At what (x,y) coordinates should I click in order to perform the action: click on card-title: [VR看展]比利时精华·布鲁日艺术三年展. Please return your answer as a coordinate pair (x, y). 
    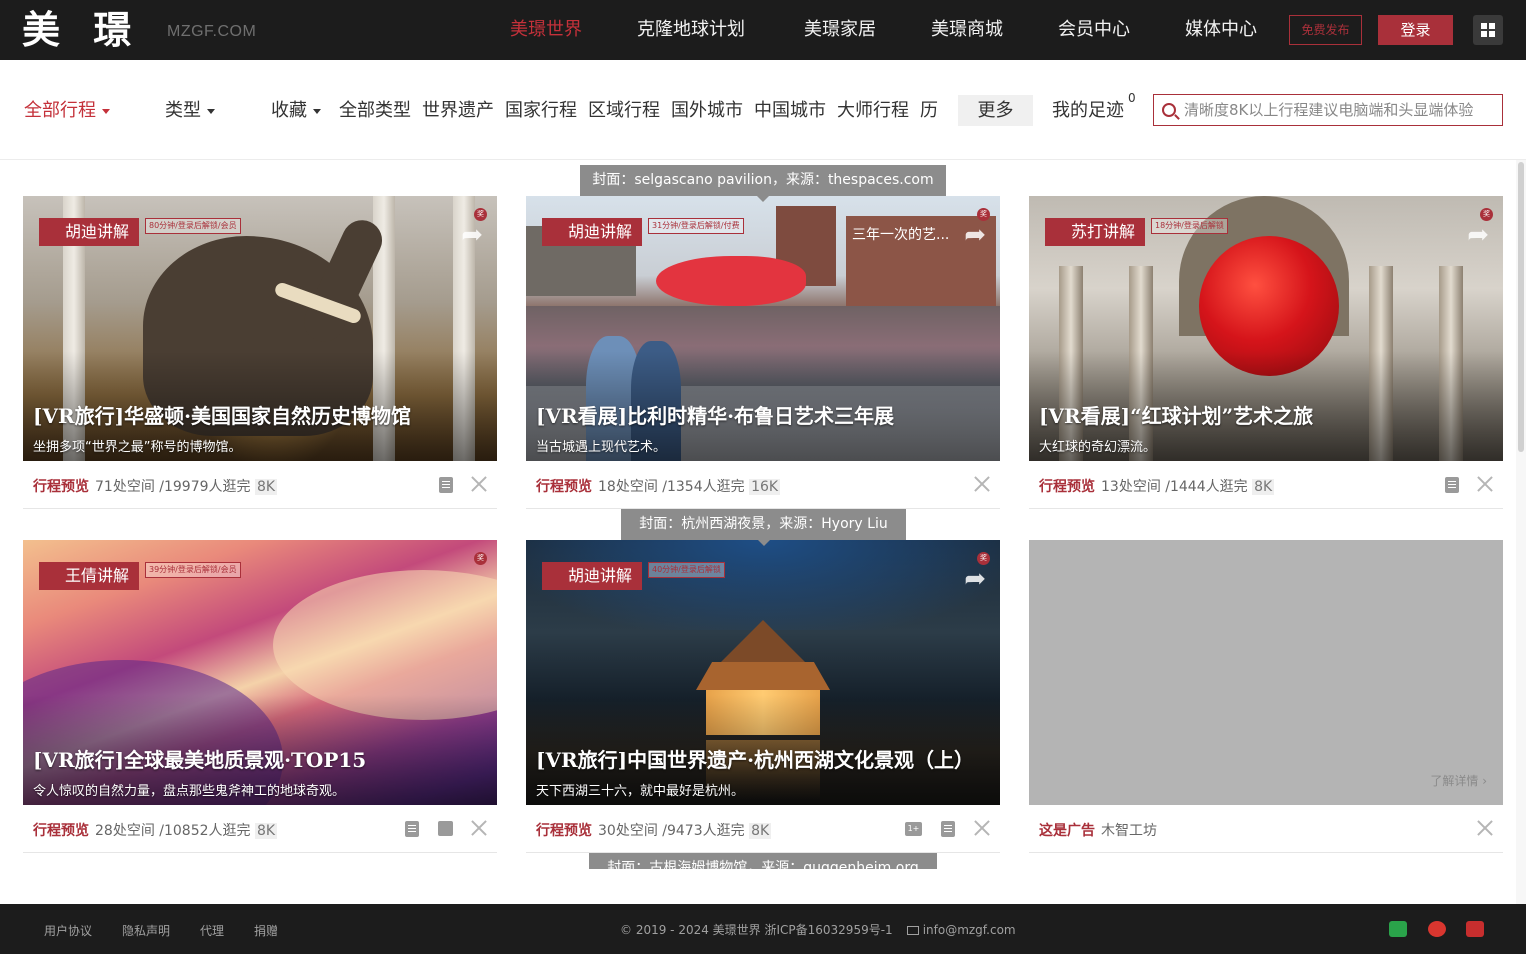
    Looking at the image, I should click on (715, 414).